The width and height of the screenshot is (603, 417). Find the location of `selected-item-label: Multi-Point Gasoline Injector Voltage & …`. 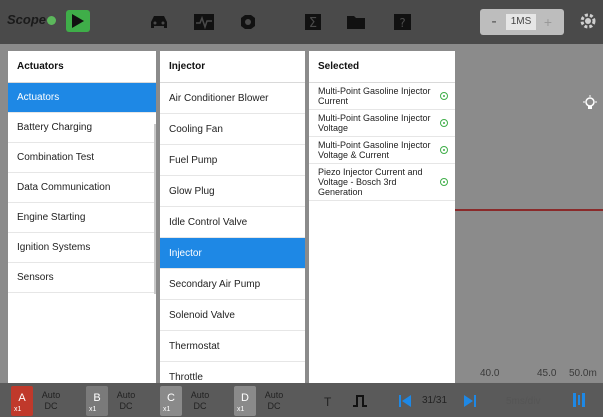

selected-item-label: Multi-Point Gasoline Injector Voltage & … is located at coordinates (374, 150).